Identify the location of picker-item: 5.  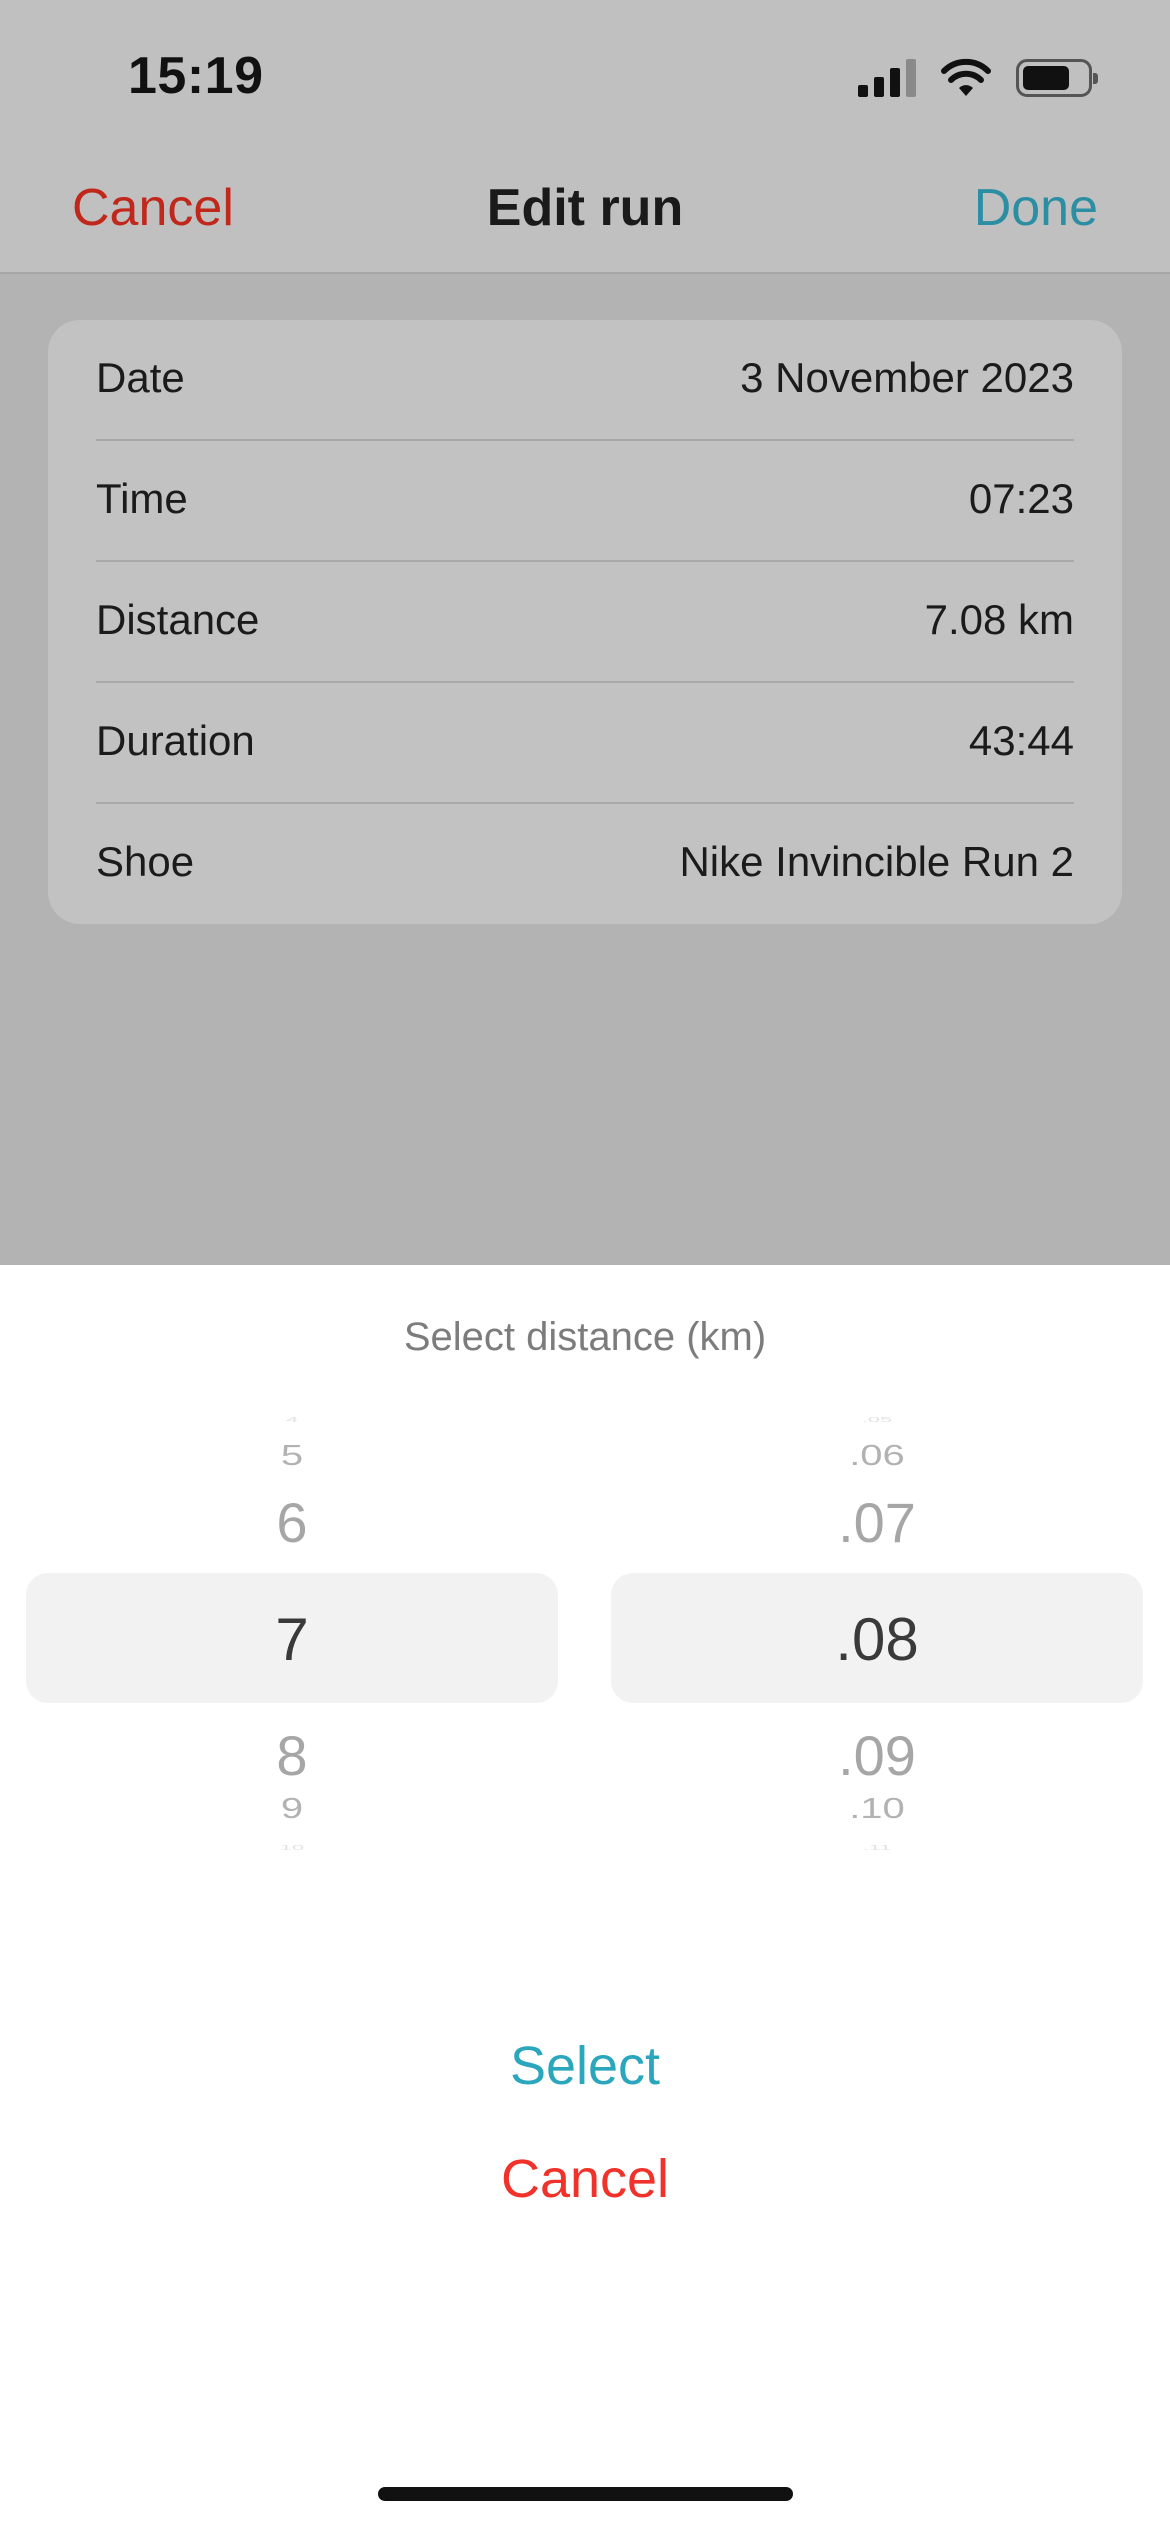
(292, 1456).